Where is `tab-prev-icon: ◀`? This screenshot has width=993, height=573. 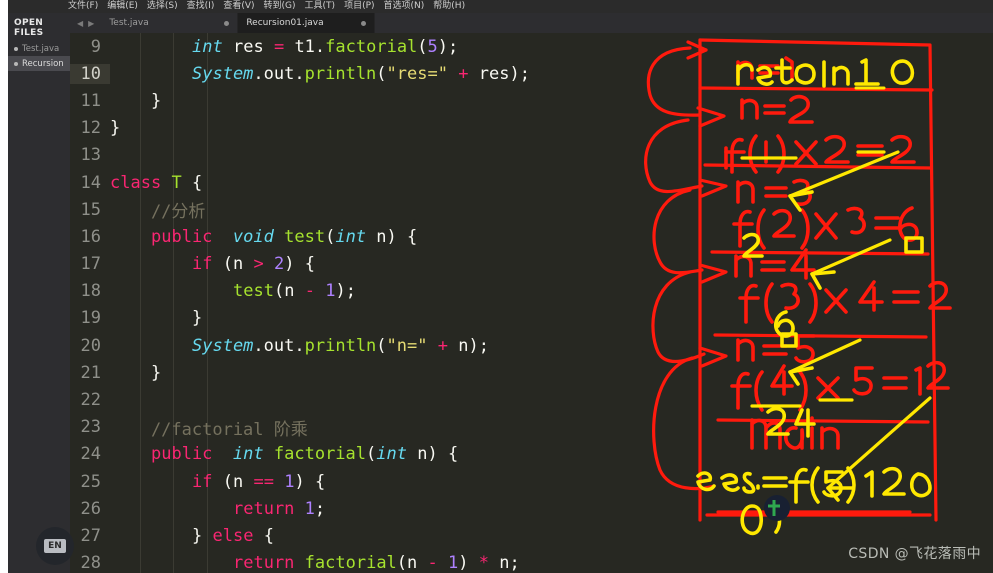 tab-prev-icon: ◀ is located at coordinates (80, 23).